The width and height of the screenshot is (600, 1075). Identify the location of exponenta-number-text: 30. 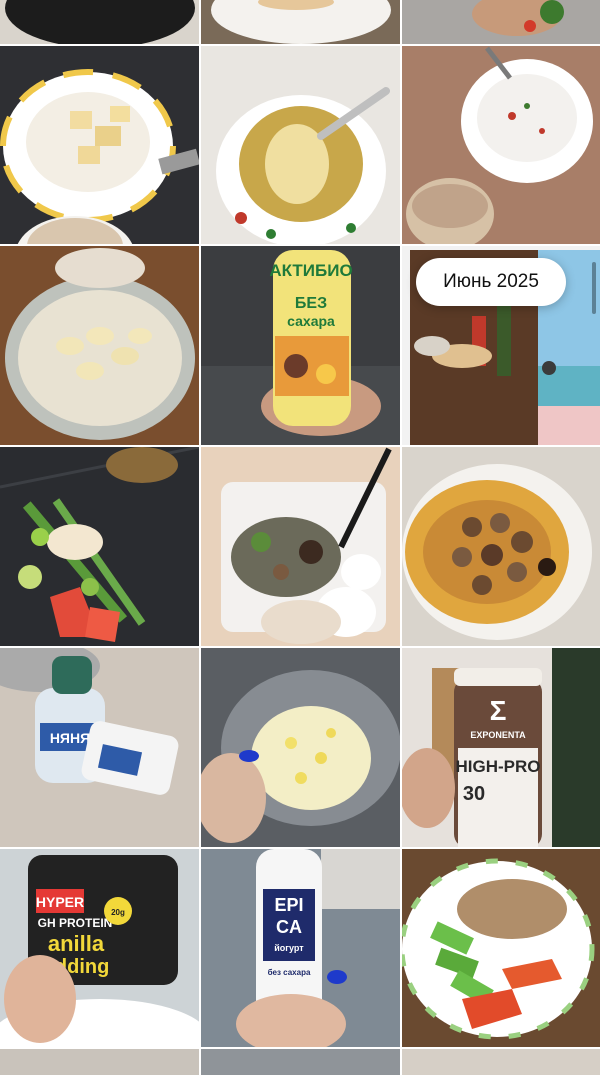
(474, 794).